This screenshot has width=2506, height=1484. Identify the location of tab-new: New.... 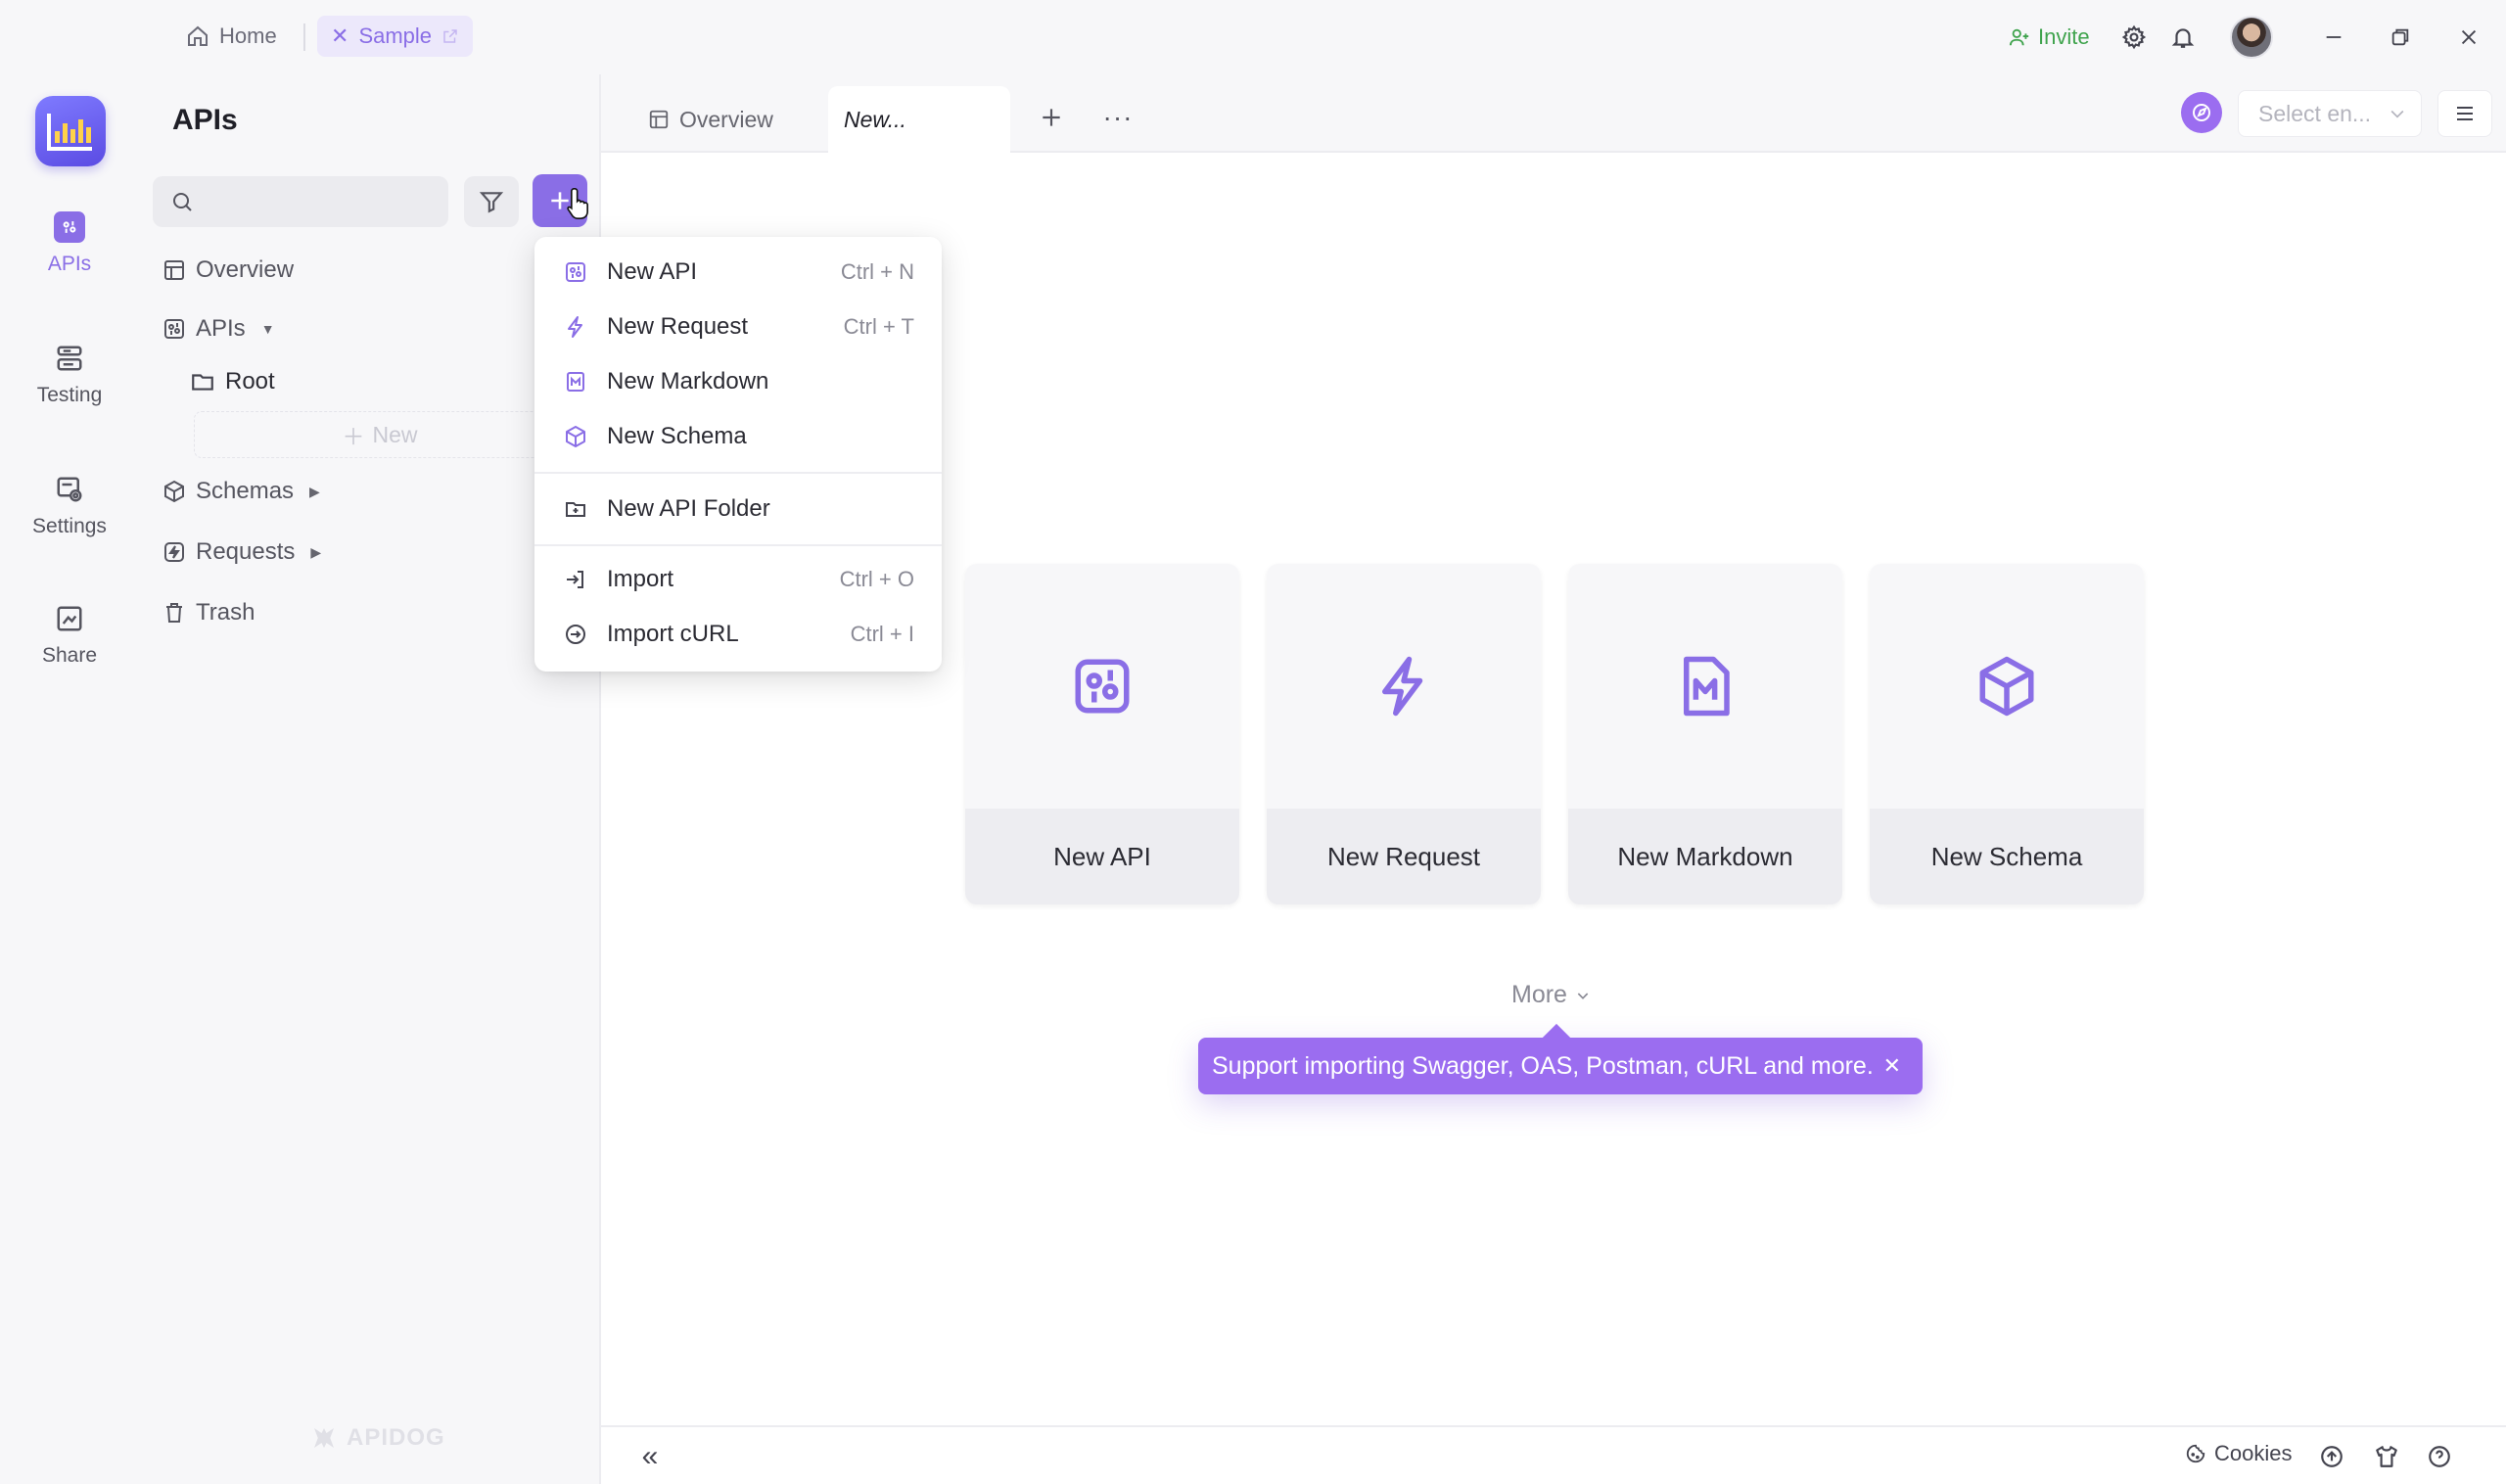
(919, 119).